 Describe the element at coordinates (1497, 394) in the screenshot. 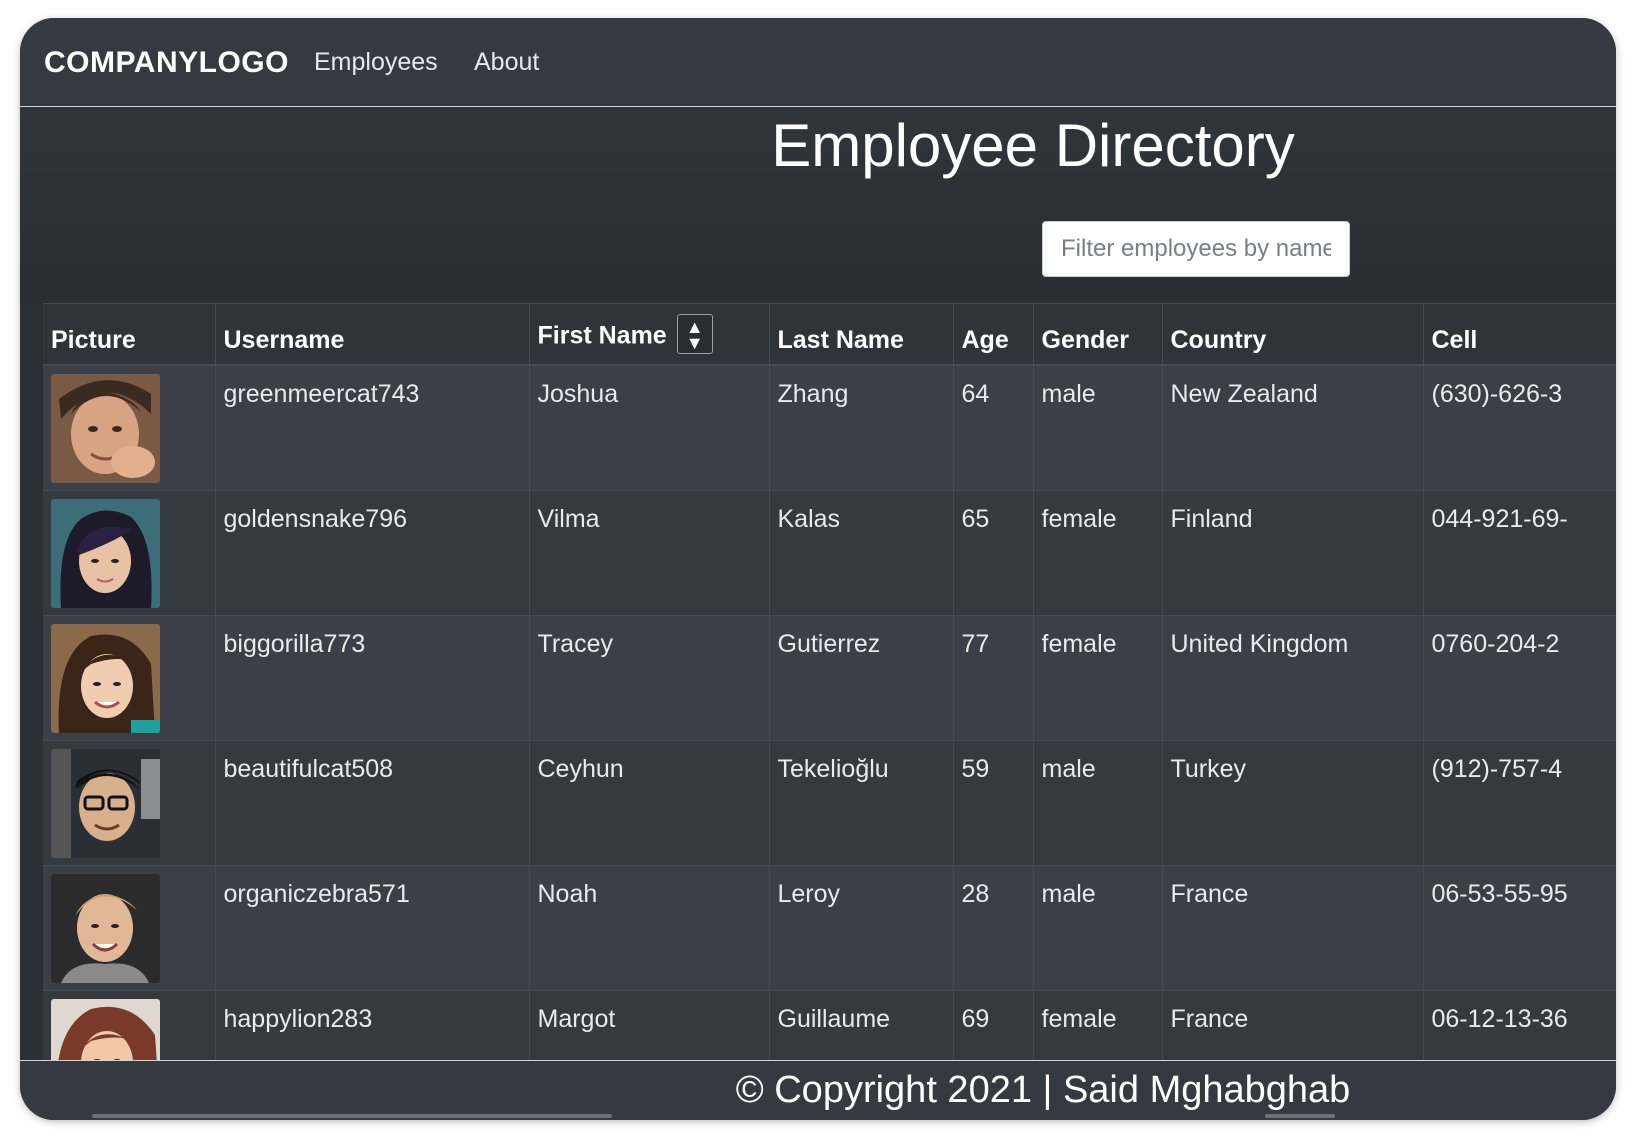

I see `cell-phone: (630)-626-3` at that location.